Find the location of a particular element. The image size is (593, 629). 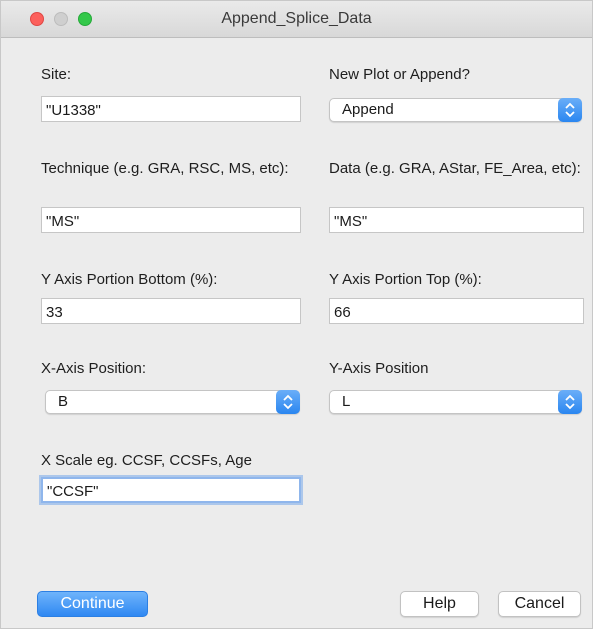

cancel-button: Cancel is located at coordinates (539, 604).